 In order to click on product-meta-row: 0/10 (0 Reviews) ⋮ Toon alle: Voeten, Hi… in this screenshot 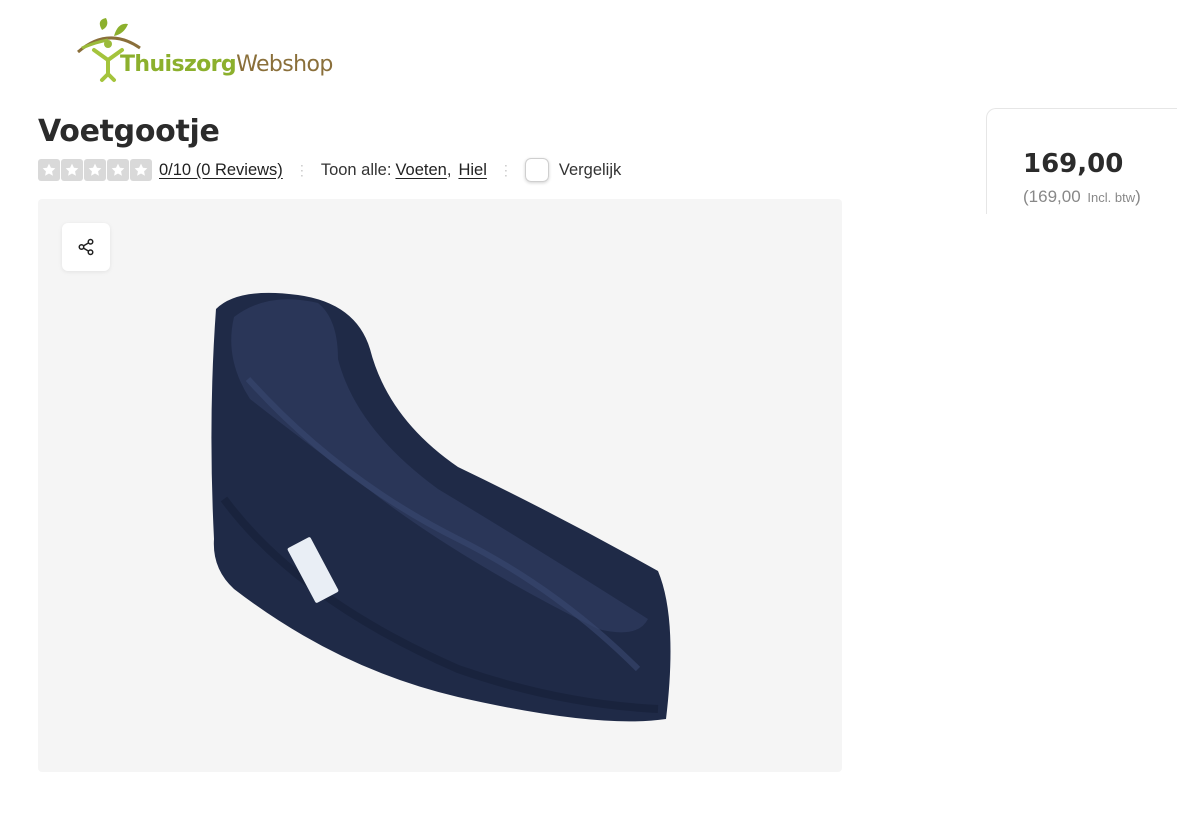, I will do `click(329, 170)`.